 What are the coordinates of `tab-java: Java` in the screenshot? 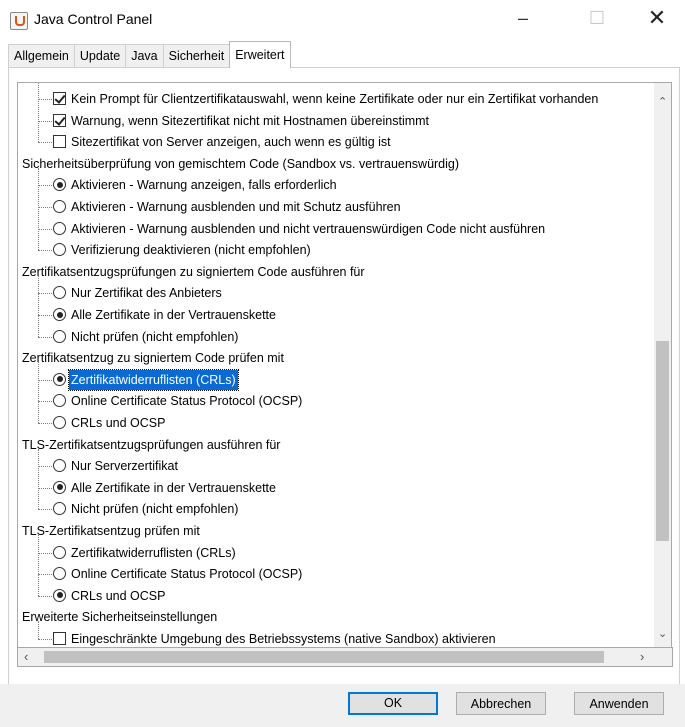 It's located at (144, 55).